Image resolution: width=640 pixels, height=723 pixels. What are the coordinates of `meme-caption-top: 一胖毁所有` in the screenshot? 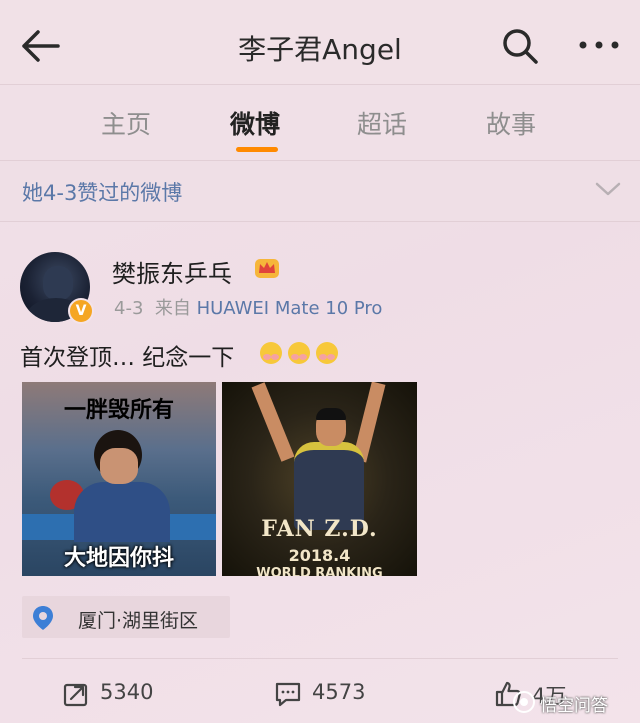 It's located at (118, 410).